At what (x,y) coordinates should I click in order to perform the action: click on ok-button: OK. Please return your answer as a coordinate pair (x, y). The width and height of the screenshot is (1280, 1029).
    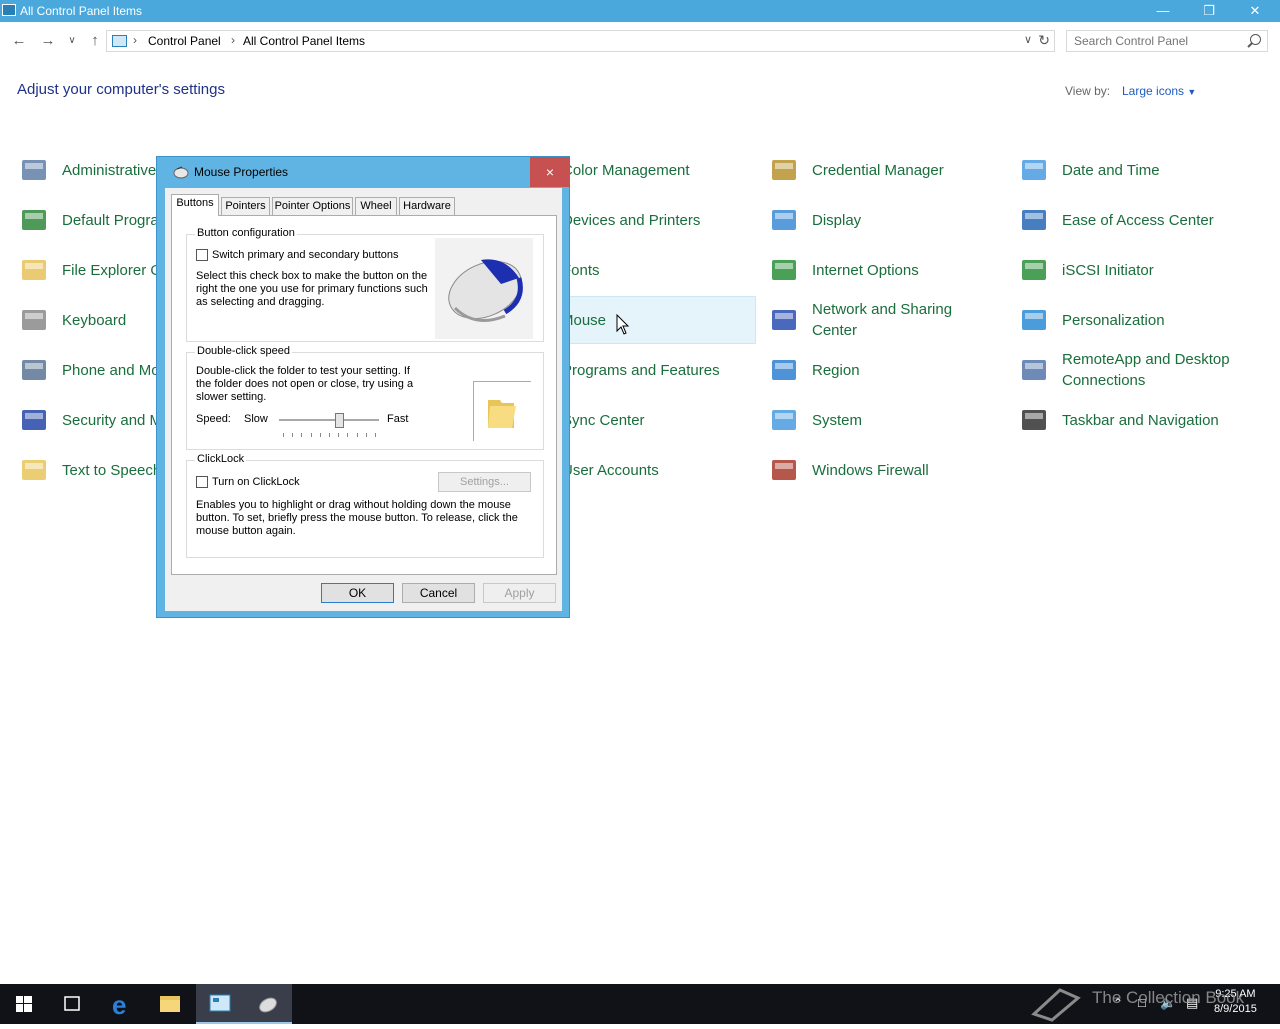
    Looking at the image, I should click on (357, 593).